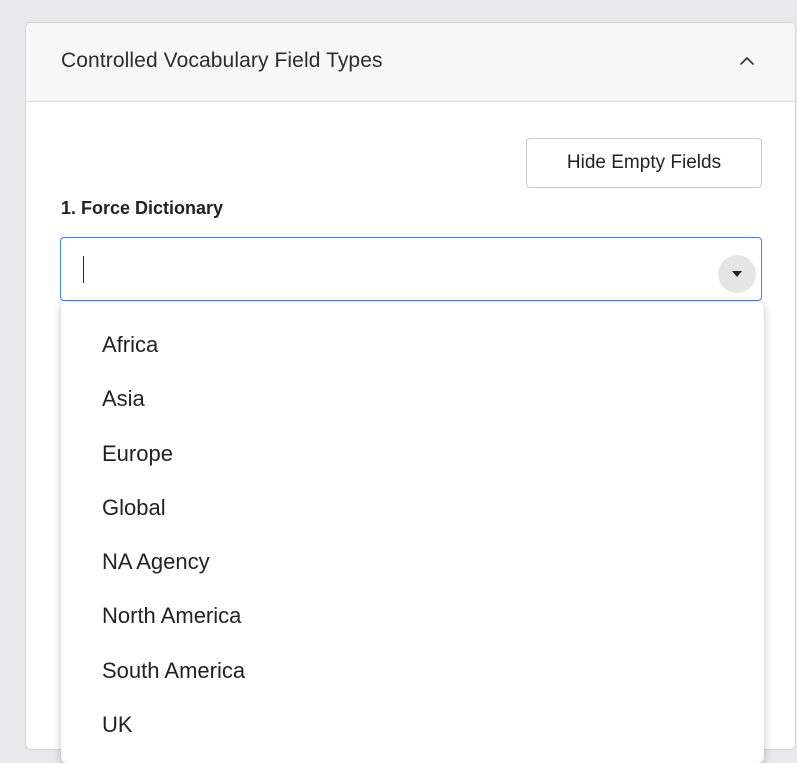 This screenshot has height=763, width=797. I want to click on force-dictionary-combobox, so click(411, 269).